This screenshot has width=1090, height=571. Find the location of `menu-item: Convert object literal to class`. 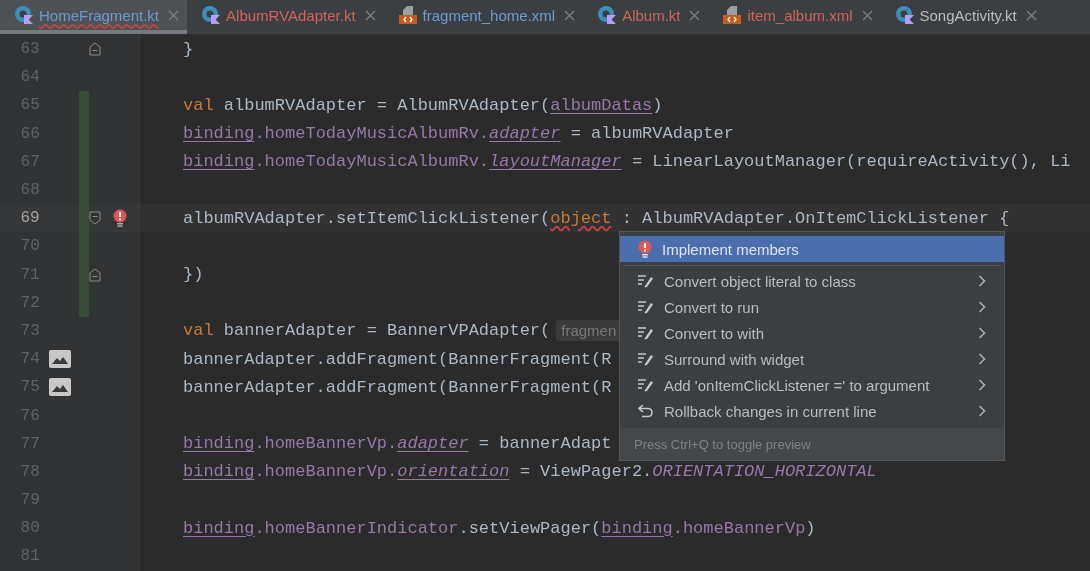

menu-item: Convert object literal to class is located at coordinates (812, 281).